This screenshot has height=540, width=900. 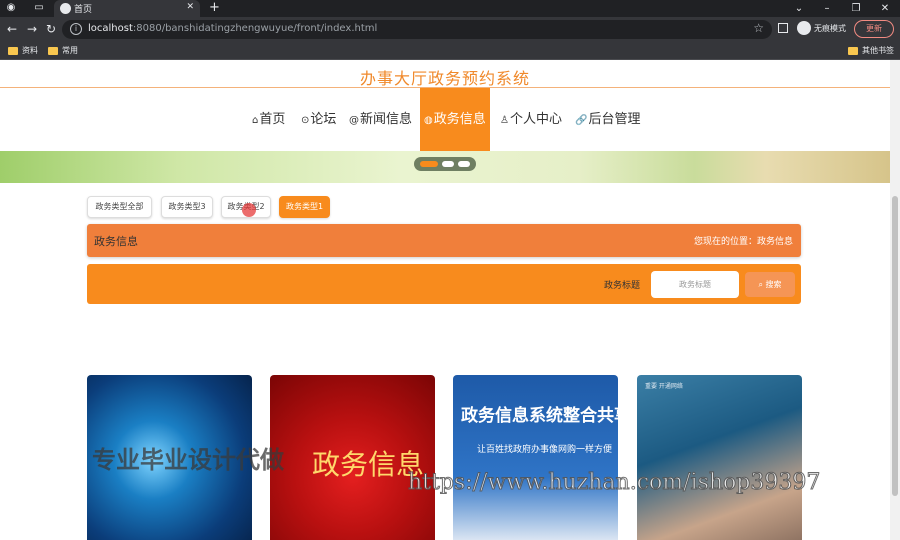 I want to click on forward-icon: →, so click(x=32, y=29).